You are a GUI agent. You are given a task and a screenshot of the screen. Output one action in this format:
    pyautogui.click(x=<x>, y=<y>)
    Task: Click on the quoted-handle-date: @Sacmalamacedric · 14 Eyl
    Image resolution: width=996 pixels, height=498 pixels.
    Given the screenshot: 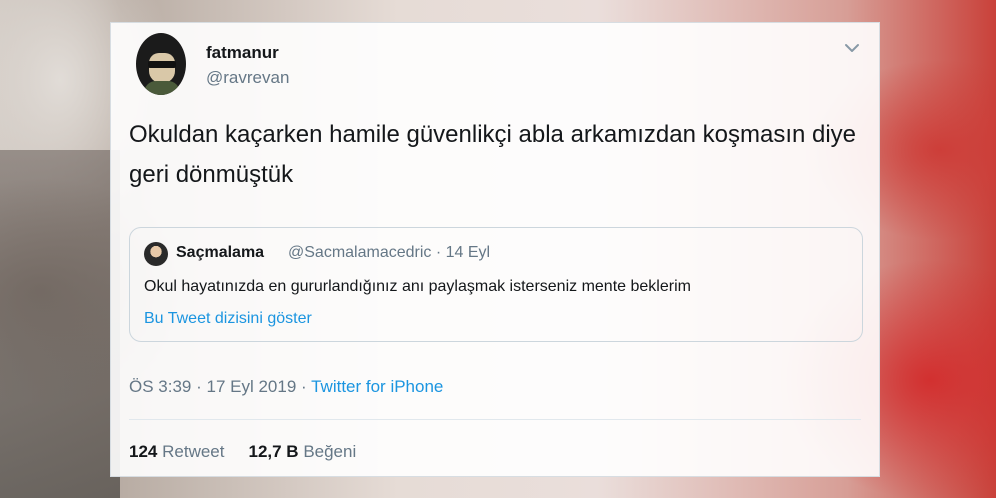 What is the action you would take?
    pyautogui.click(x=389, y=252)
    